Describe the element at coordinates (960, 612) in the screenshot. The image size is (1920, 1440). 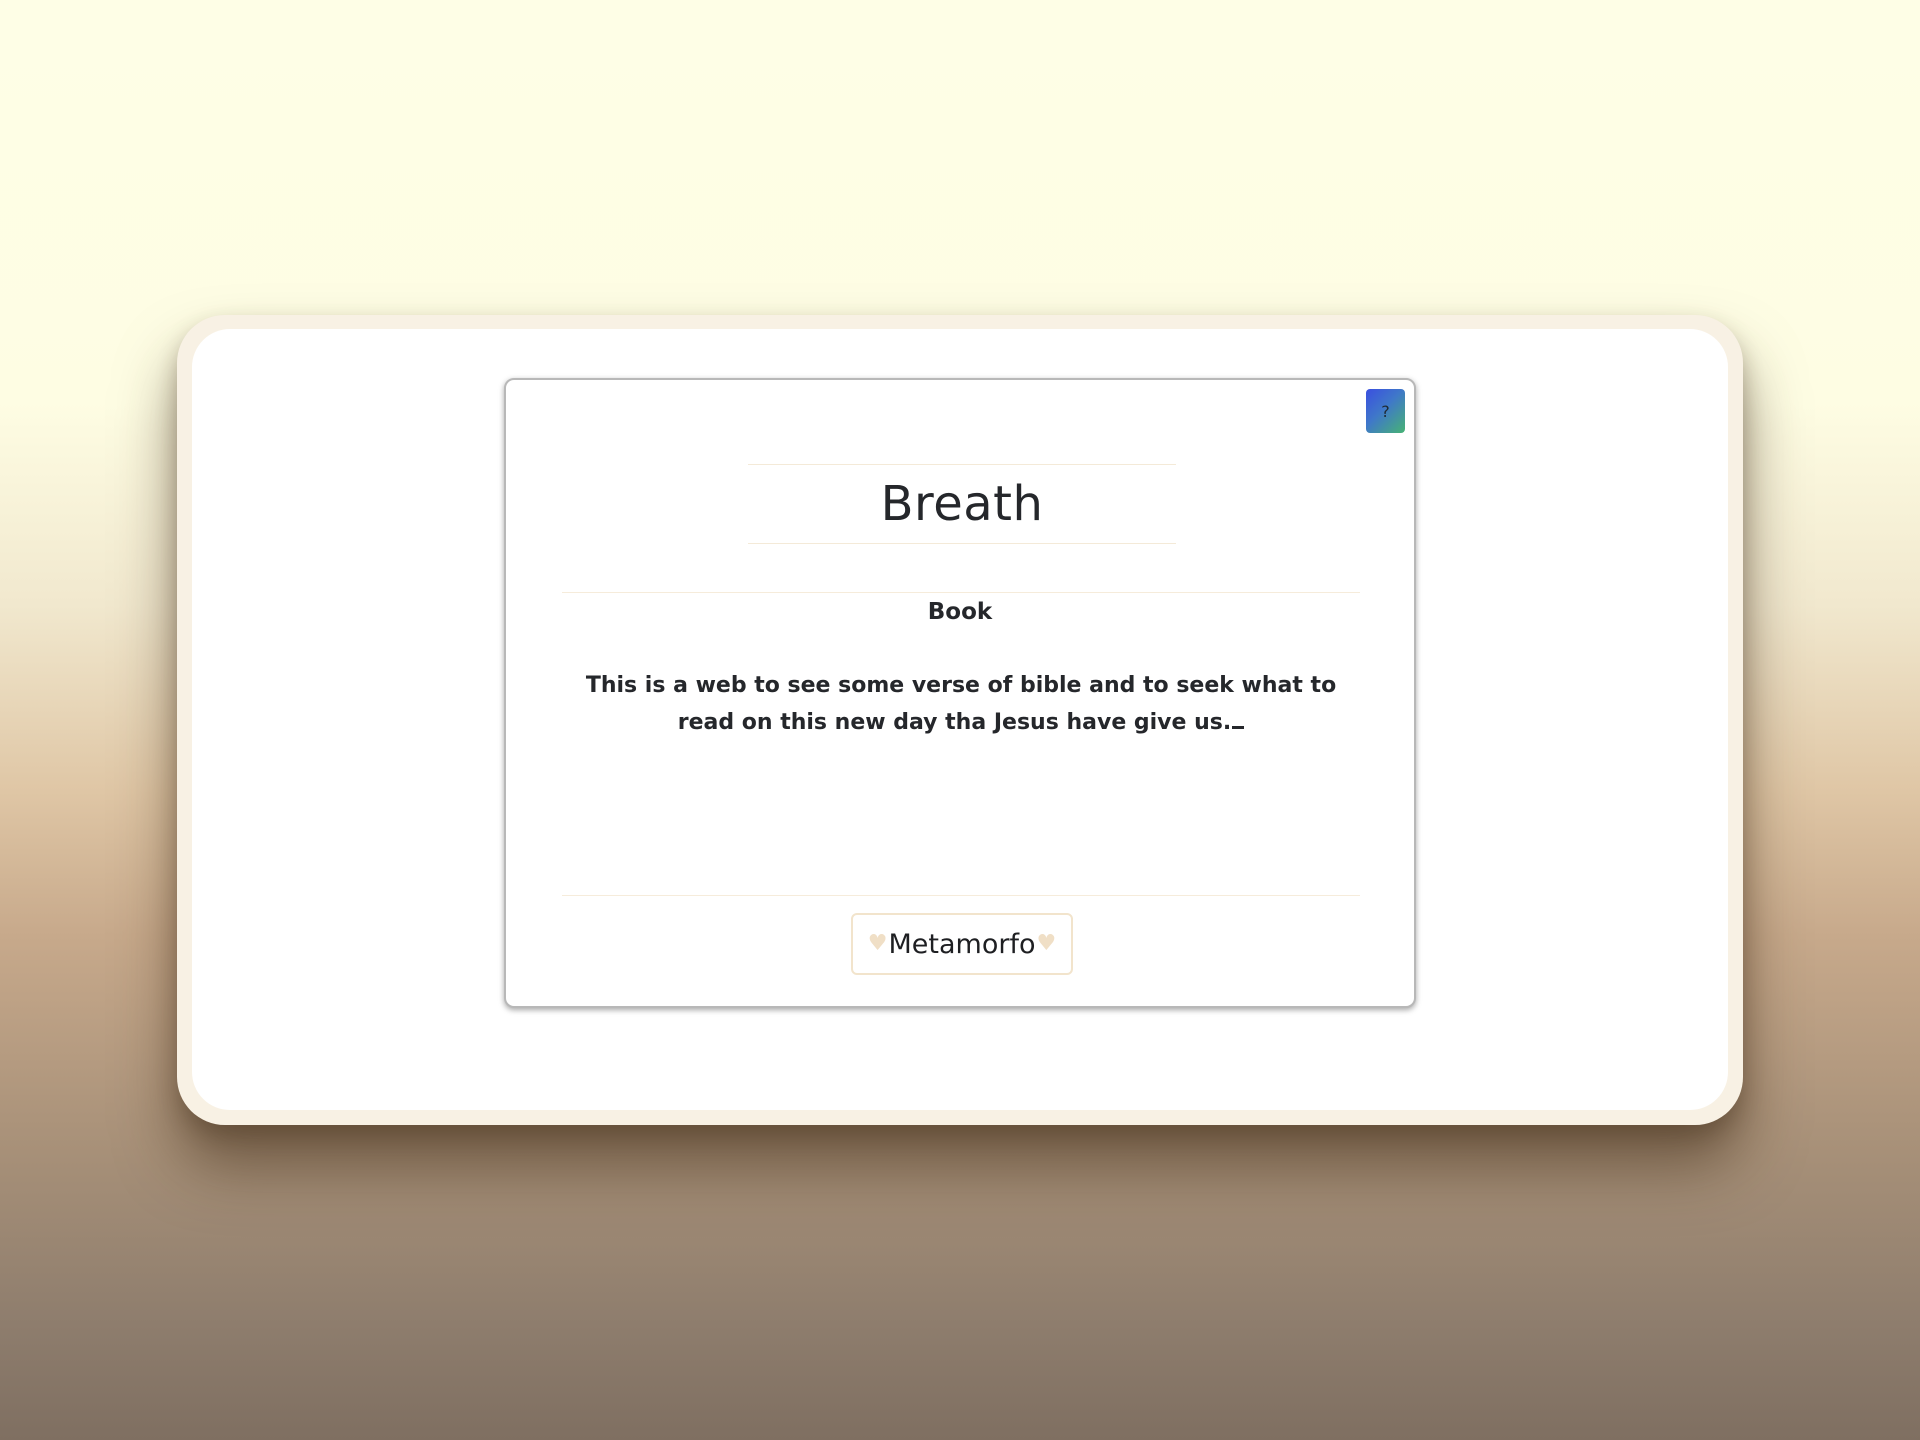
I see `section-subtitle: Book` at that location.